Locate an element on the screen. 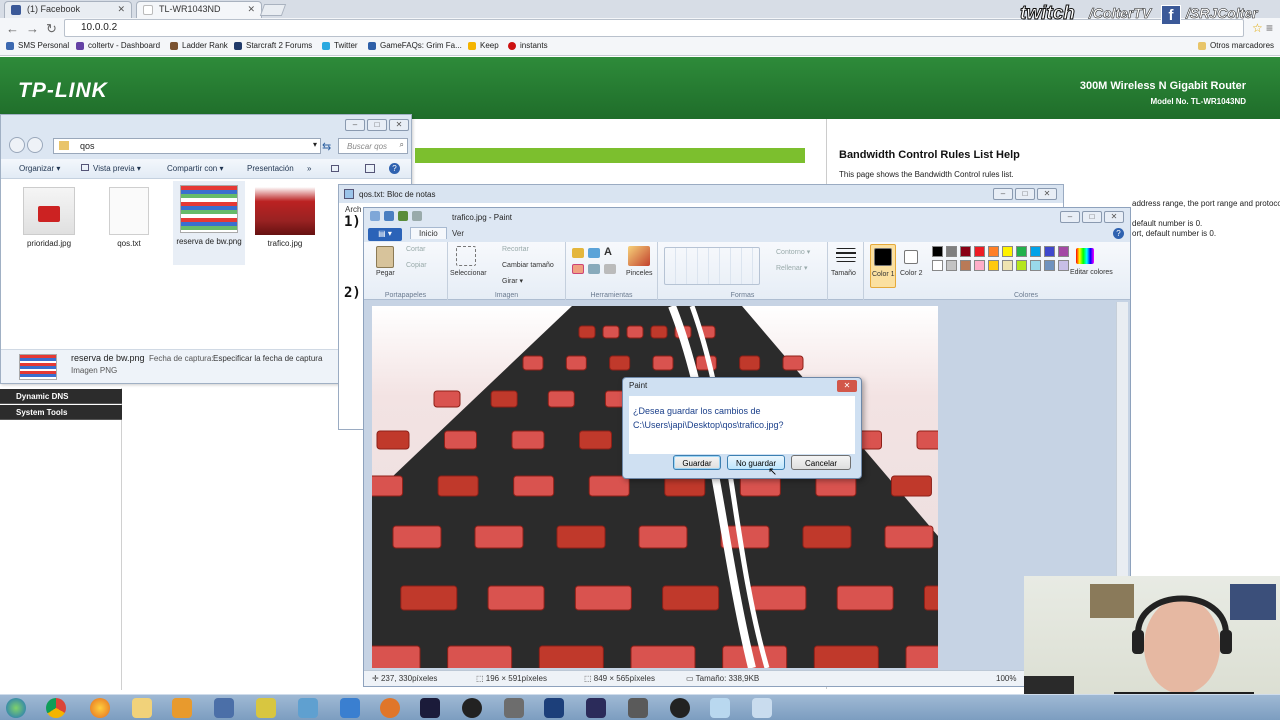 The width and height of the screenshot is (1280, 720). cancel-button: Cancelar is located at coordinates (821, 462).